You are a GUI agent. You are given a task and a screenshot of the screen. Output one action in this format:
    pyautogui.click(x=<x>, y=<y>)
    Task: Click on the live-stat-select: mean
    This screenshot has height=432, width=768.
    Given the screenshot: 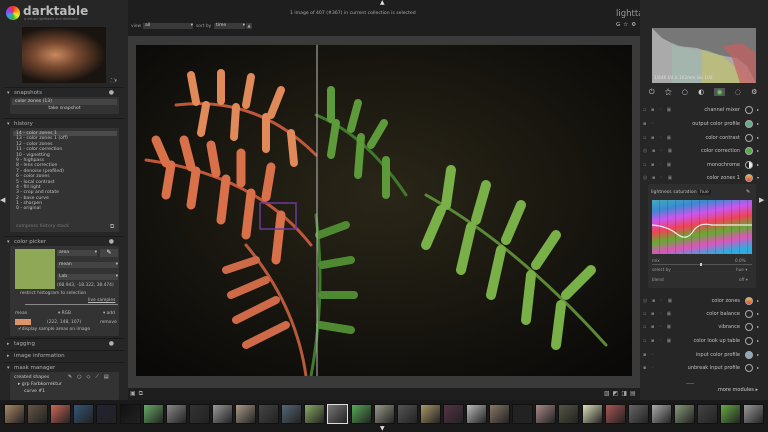 What is the action you would take?
    pyautogui.click(x=21, y=313)
    